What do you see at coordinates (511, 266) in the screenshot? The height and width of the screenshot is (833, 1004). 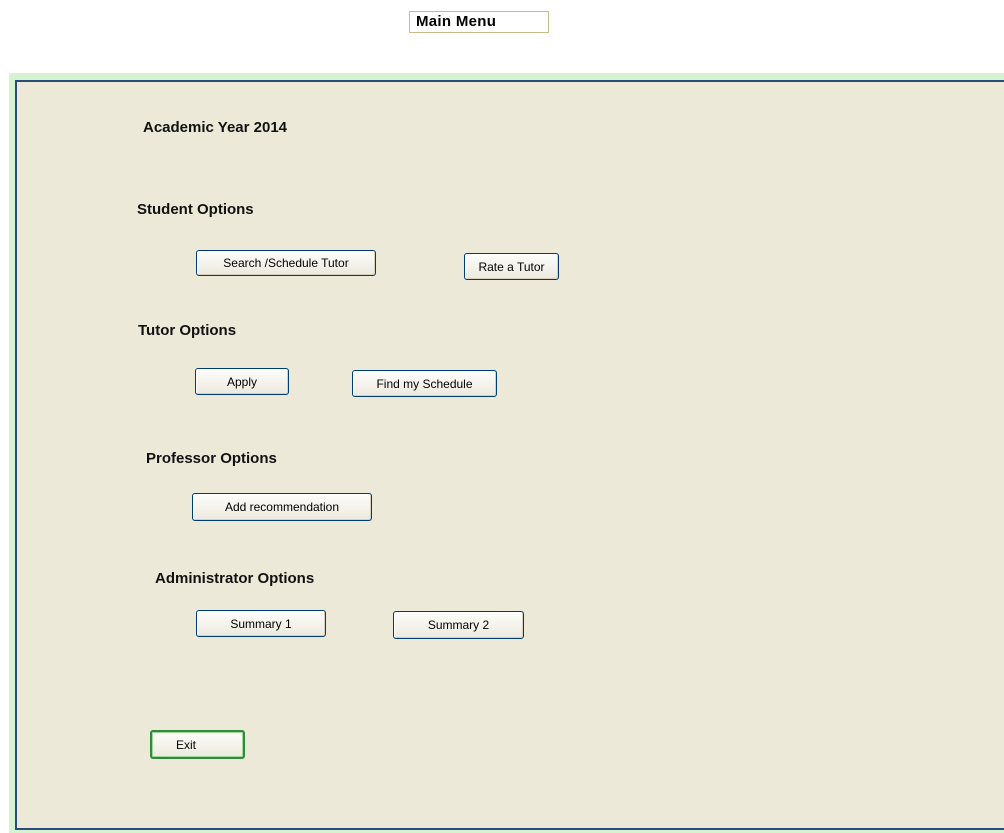 I see `rate-tutor-button: Rate a Tutor` at bounding box center [511, 266].